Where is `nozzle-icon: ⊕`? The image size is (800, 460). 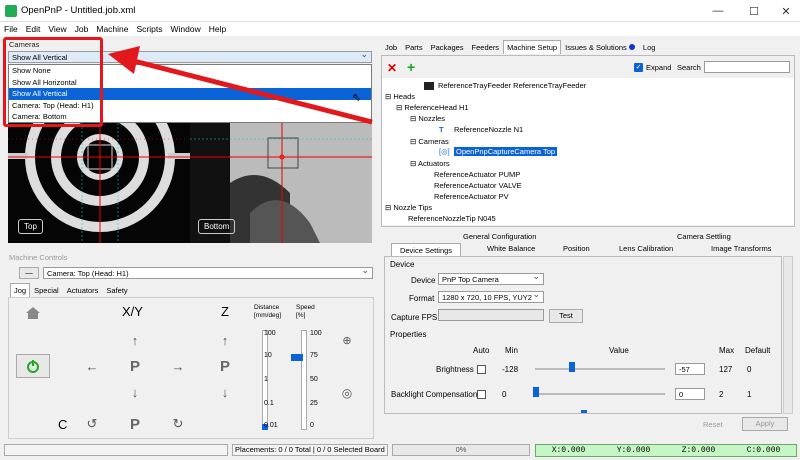 nozzle-icon: ⊕ is located at coordinates (347, 340).